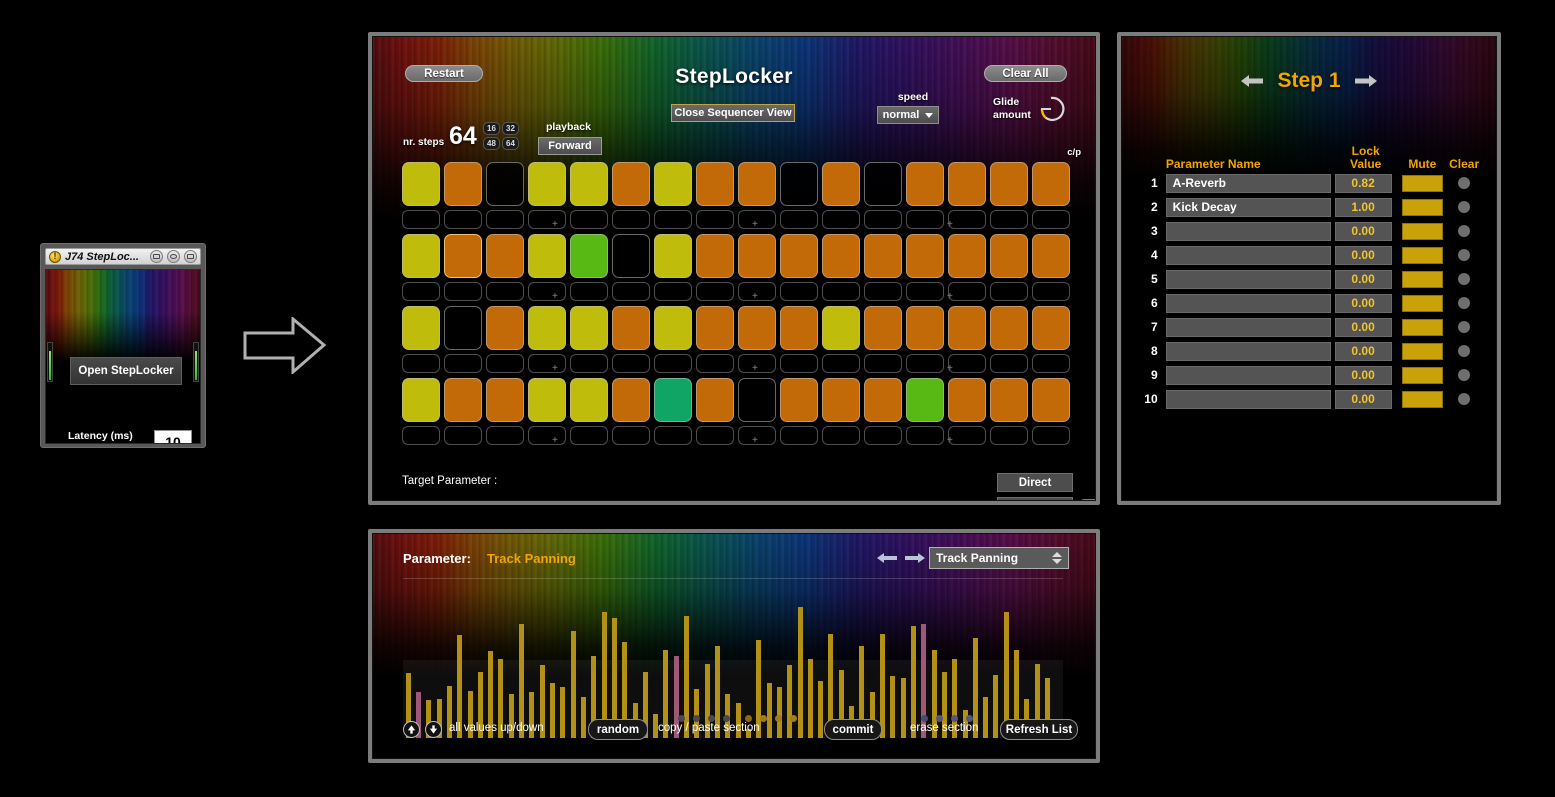 The height and width of the screenshot is (797, 1555). What do you see at coordinates (853, 729) in the screenshot?
I see `commit-button: commit` at bounding box center [853, 729].